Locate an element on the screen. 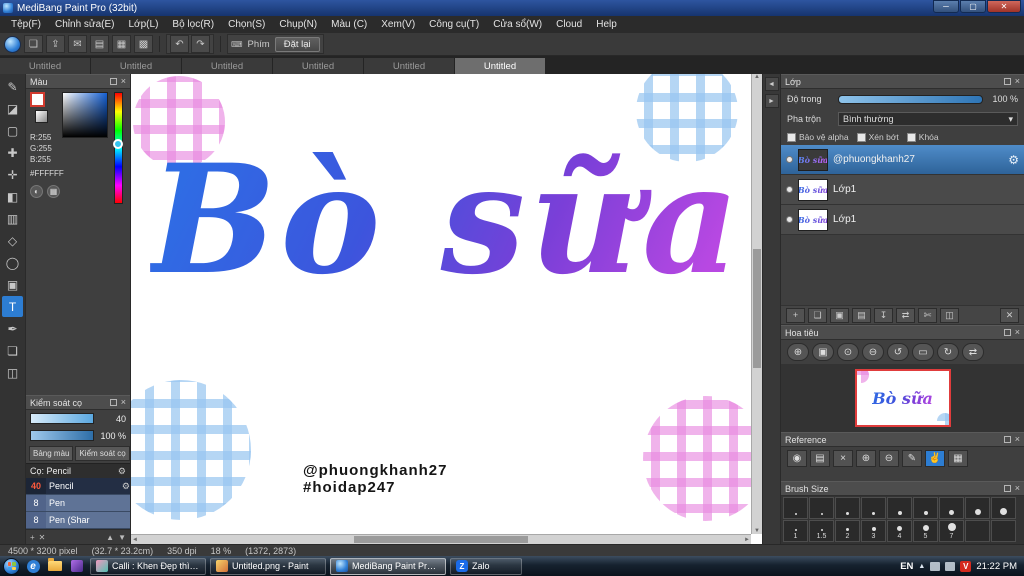  clipping-checkbox: Xén bớt is located at coordinates (877, 137).